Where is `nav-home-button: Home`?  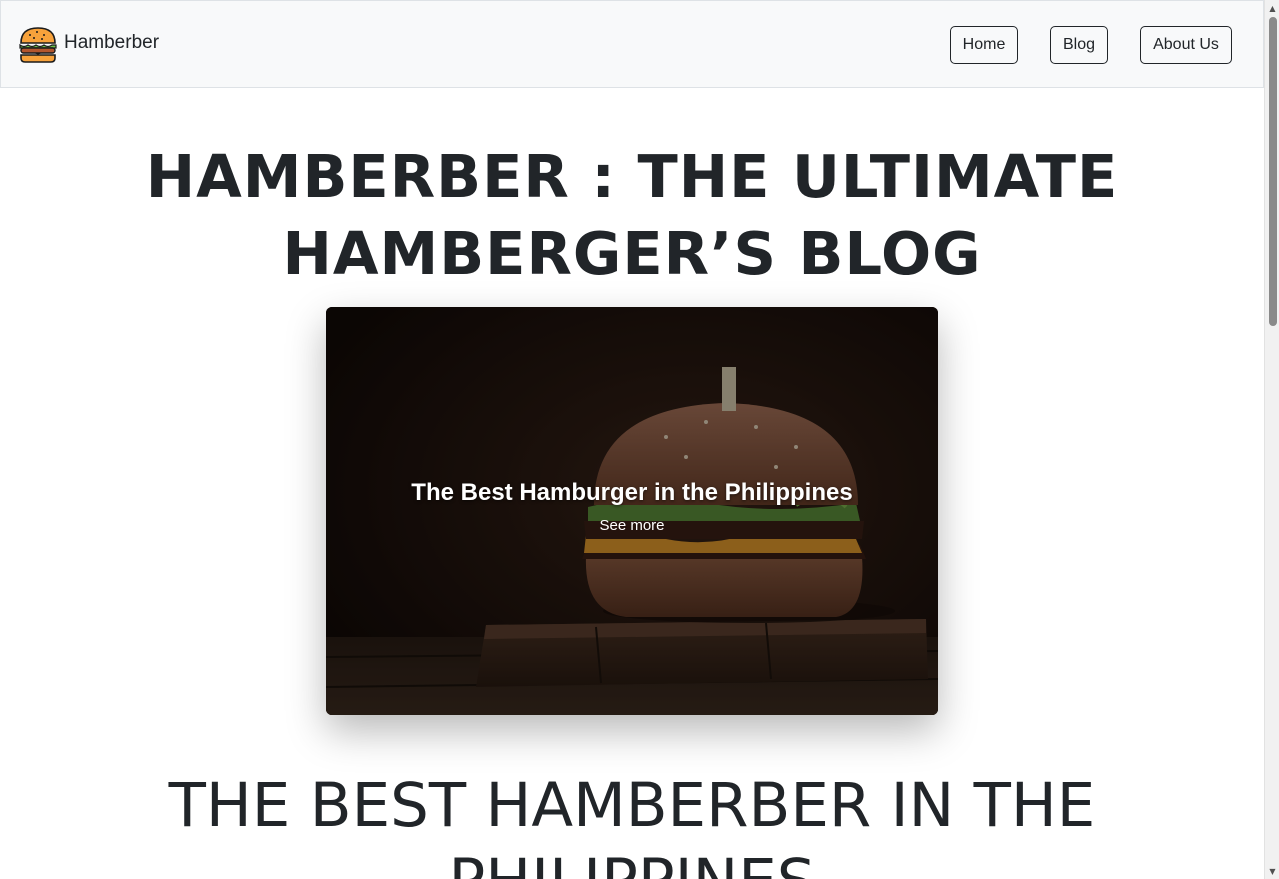
nav-home-button: Home is located at coordinates (984, 45).